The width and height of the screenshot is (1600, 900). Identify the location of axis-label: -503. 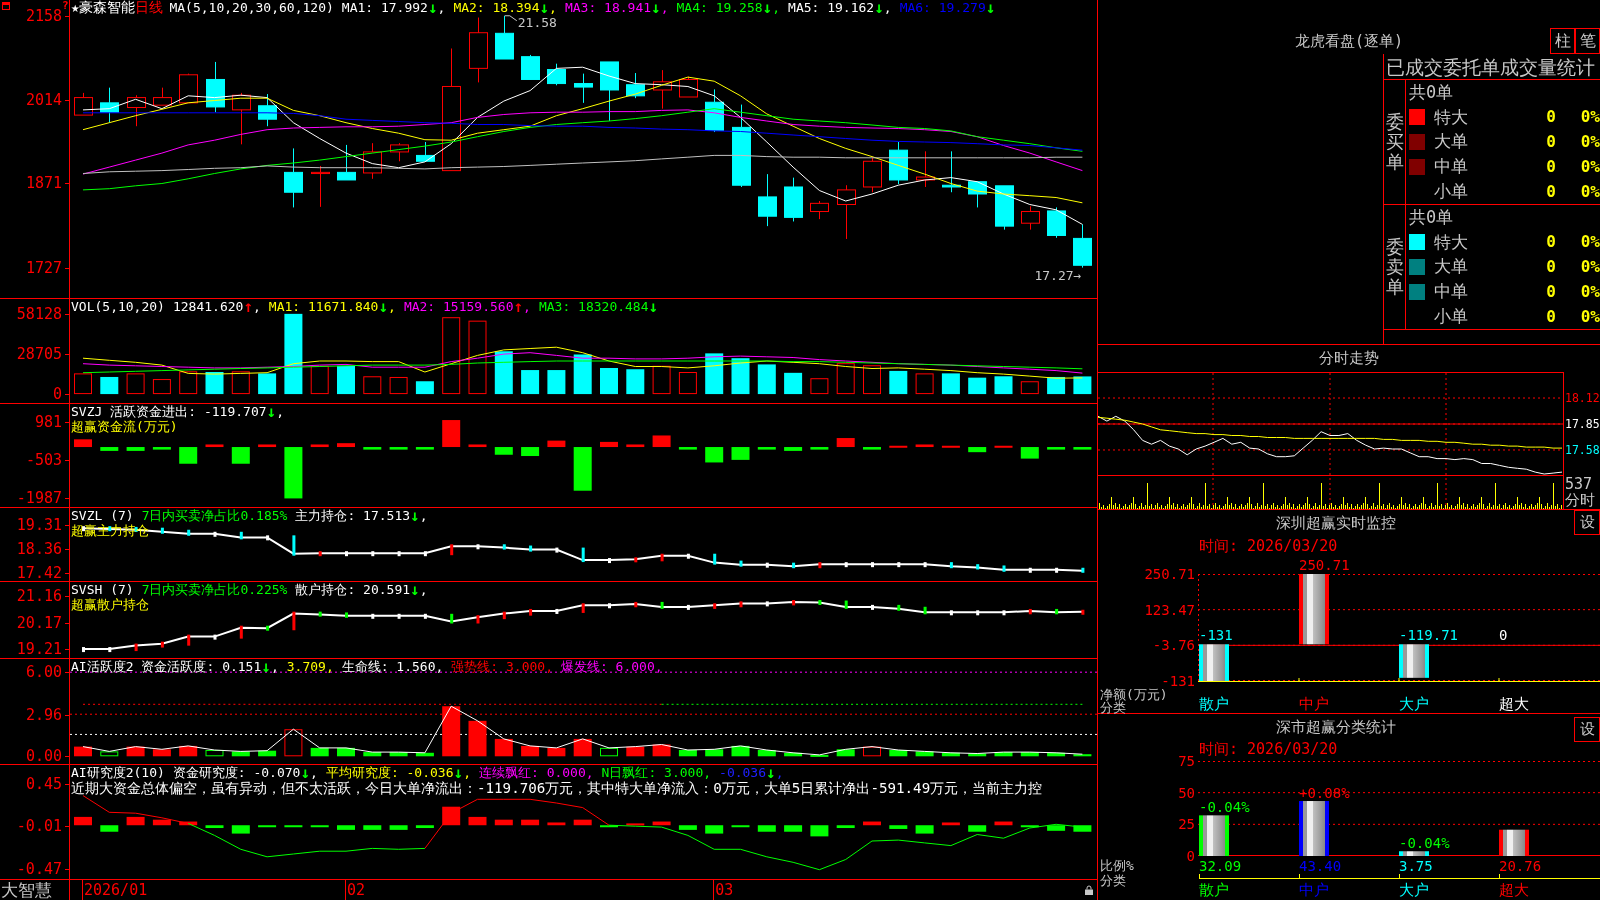
(43, 460).